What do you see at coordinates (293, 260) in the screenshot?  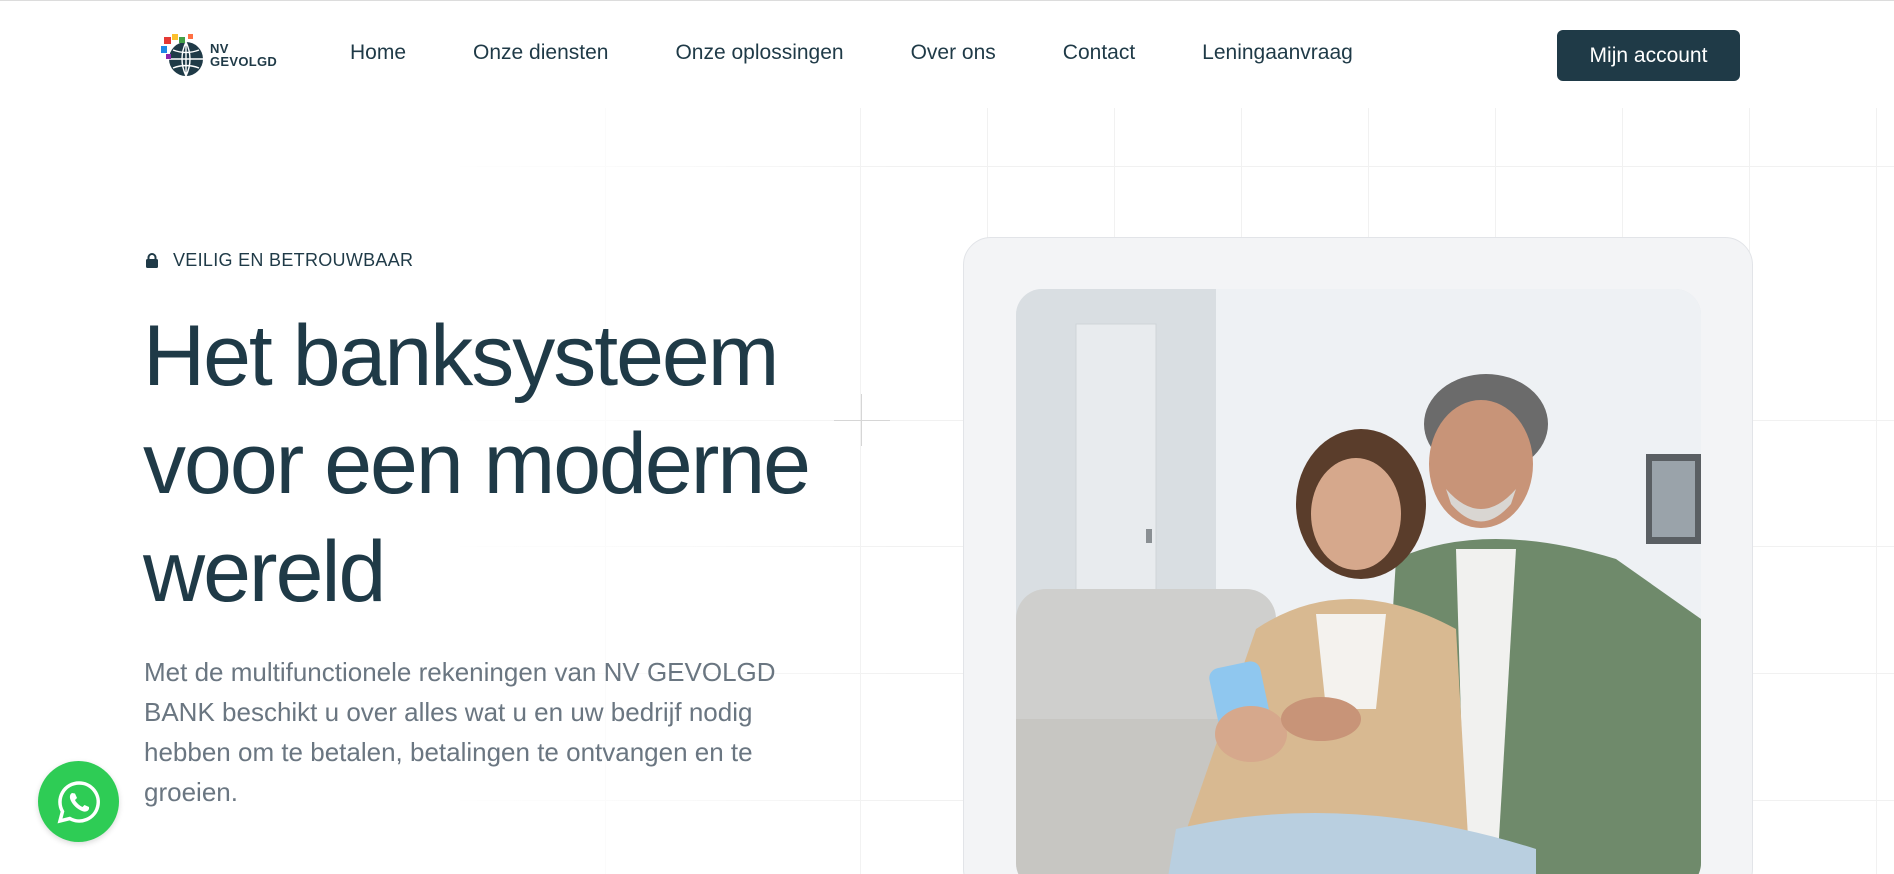 I see `badge-text: VEILIG EN BETROUWBAAR` at bounding box center [293, 260].